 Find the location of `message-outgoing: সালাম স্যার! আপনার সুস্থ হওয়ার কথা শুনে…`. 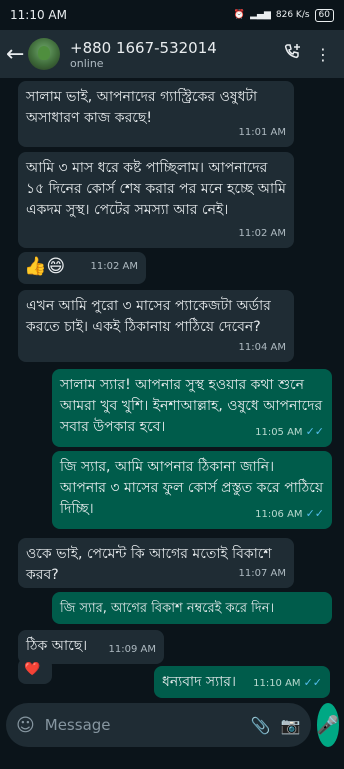

message-outgoing: সালাম স্যার! আপনার সুস্থ হওয়ার কথা শুনে… is located at coordinates (192, 408).